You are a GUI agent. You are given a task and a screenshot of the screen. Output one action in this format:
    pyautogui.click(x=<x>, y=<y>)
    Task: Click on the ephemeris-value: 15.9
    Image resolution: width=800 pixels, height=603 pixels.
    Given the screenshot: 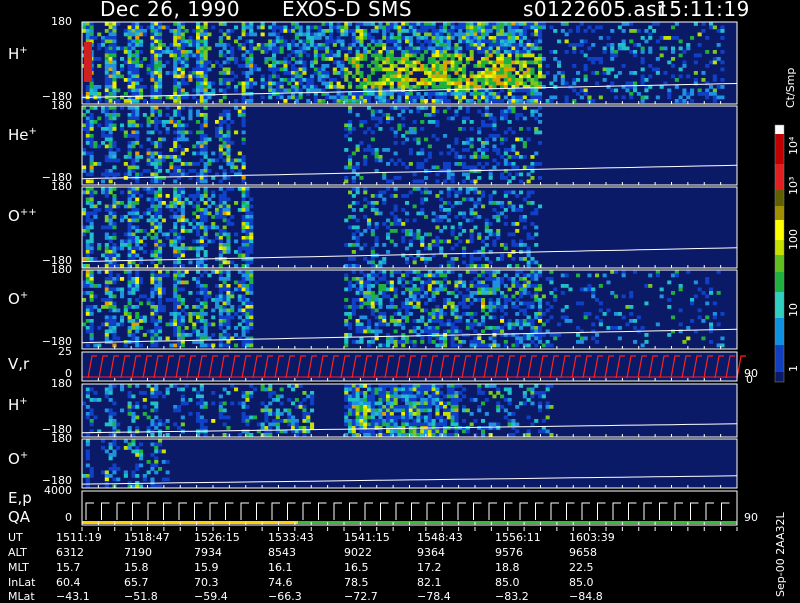 What is the action you would take?
    pyautogui.click(x=206, y=567)
    